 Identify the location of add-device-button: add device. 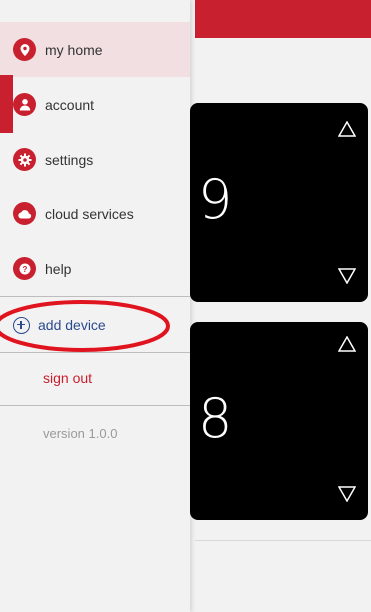
(95, 325).